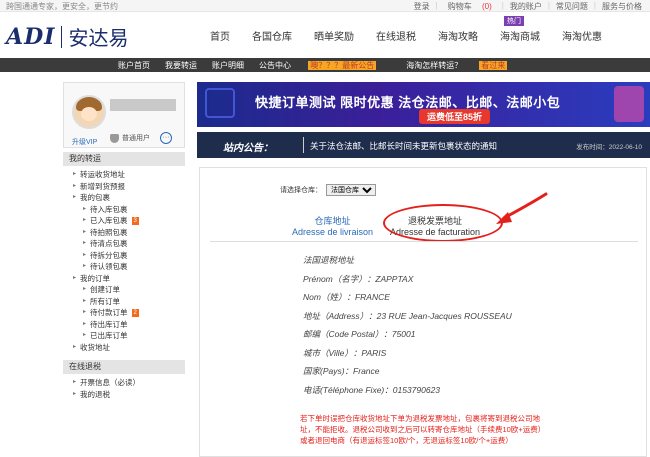  What do you see at coordinates (109, 335) in the screenshot?
I see `sidebar-forwarding-item-label: 已出库订单` at bounding box center [109, 335].